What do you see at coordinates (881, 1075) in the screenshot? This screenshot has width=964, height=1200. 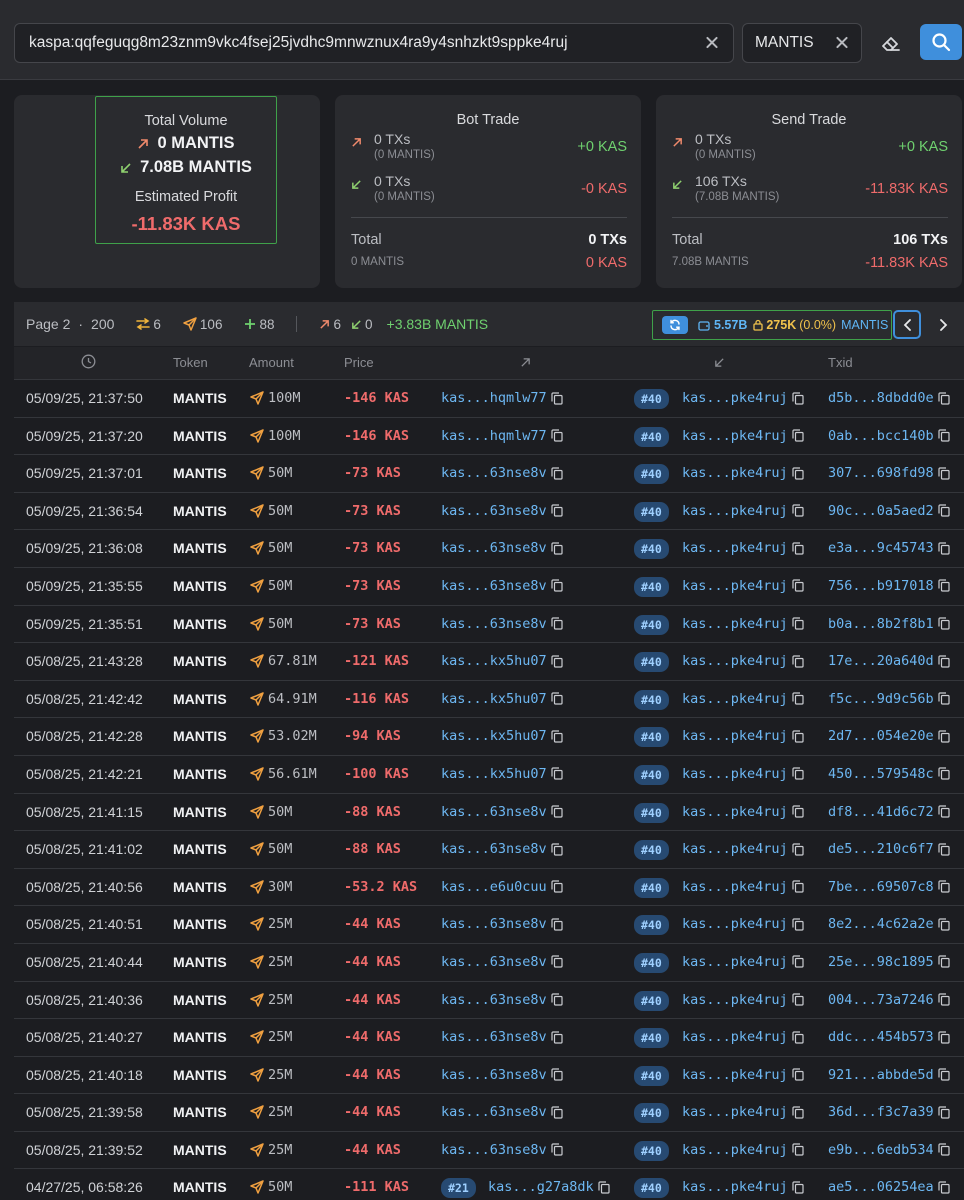 I see `txid: 921...abbde5d` at bounding box center [881, 1075].